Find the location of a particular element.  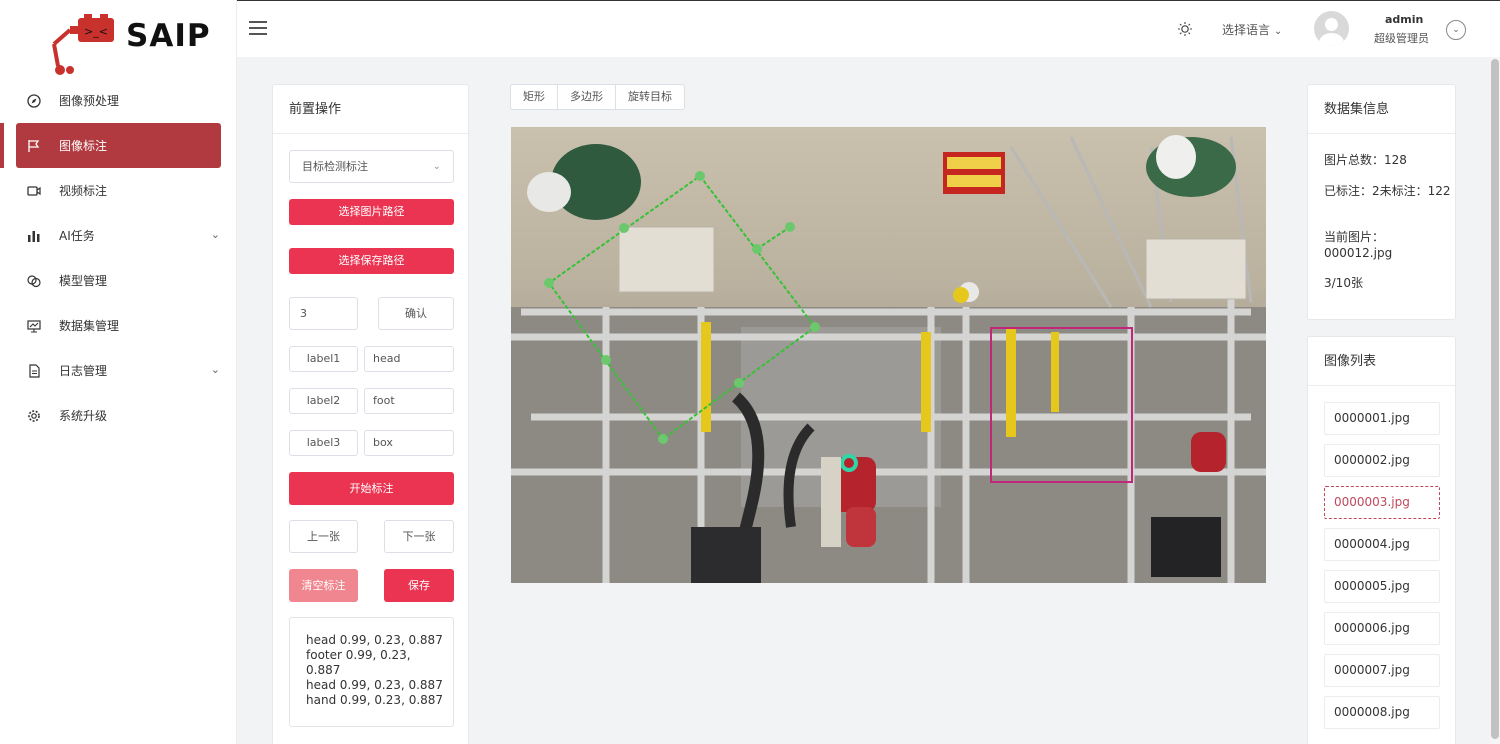

list-item: 0000004.jpg is located at coordinates (1382, 544).